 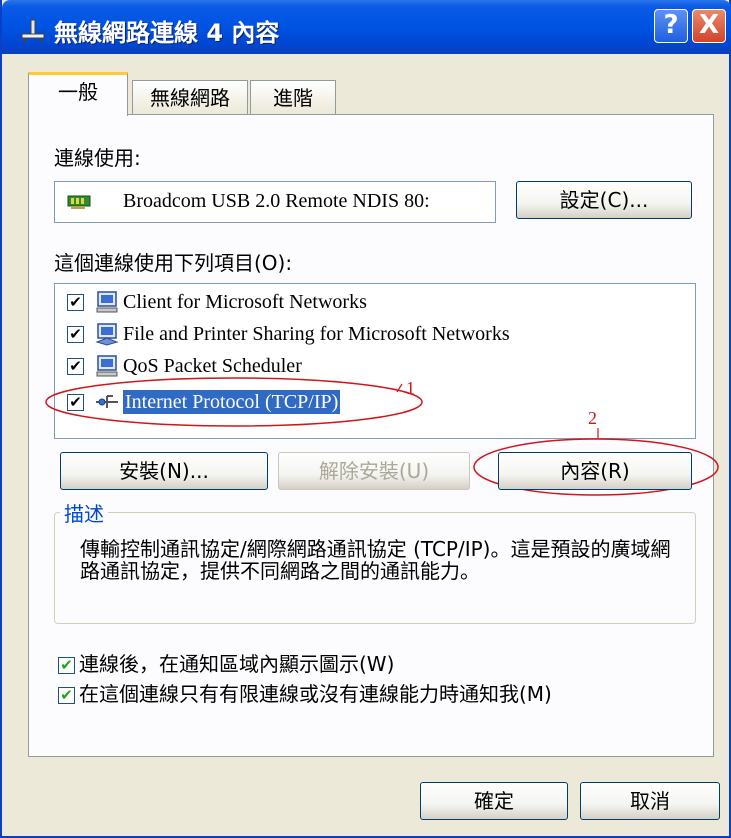 I want to click on show-icon-checkbox: ✔, so click(x=66, y=665).